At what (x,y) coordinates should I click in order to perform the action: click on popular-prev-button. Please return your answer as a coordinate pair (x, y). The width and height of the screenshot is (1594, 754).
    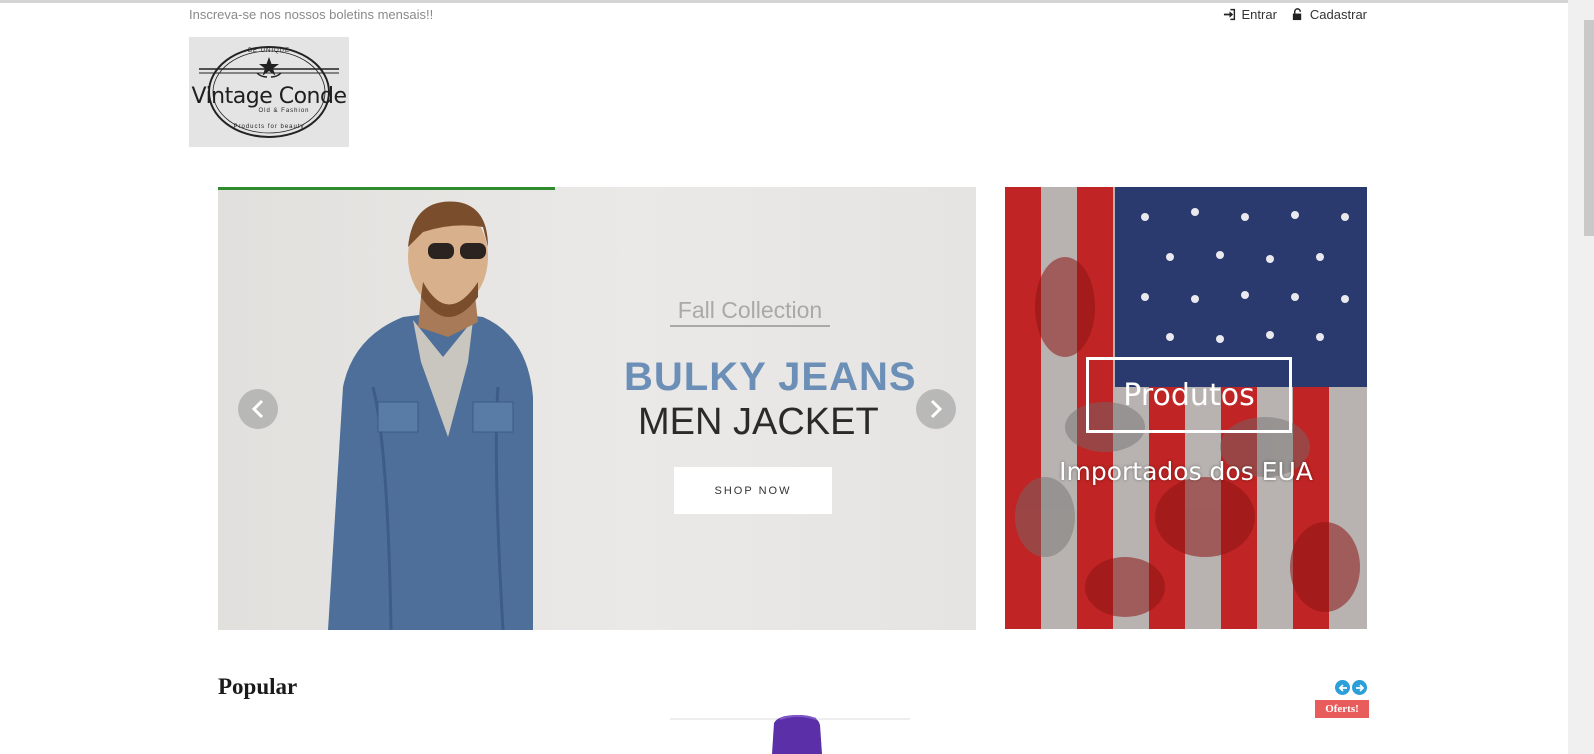
    Looking at the image, I should click on (1342, 687).